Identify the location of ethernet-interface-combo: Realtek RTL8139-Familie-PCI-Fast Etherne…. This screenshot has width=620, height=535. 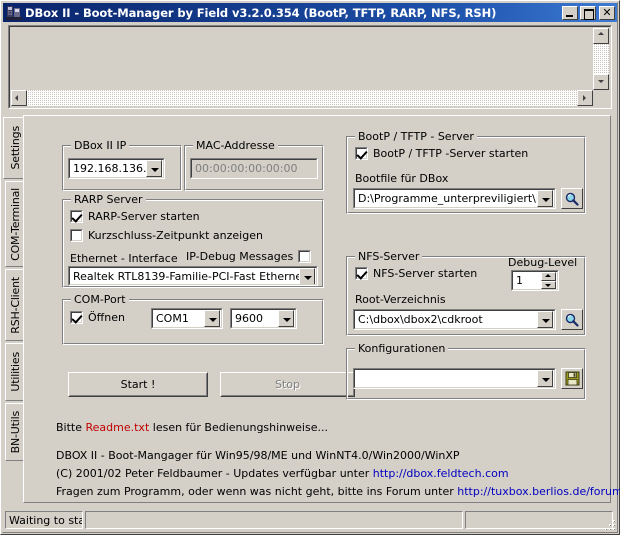
(193, 276).